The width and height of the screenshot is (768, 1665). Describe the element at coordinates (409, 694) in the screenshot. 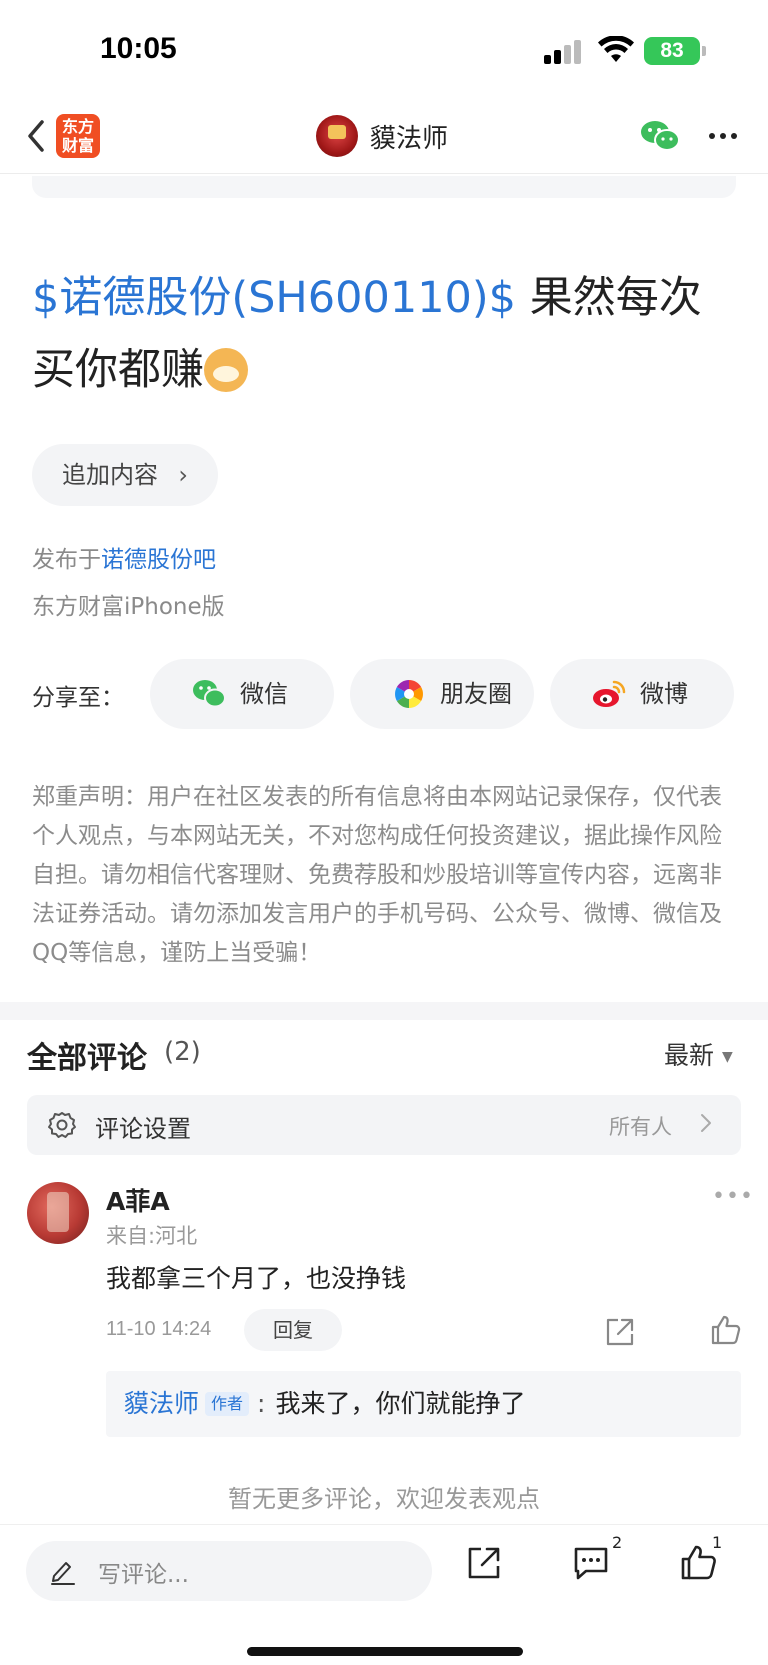

I see `moments-icon` at that location.